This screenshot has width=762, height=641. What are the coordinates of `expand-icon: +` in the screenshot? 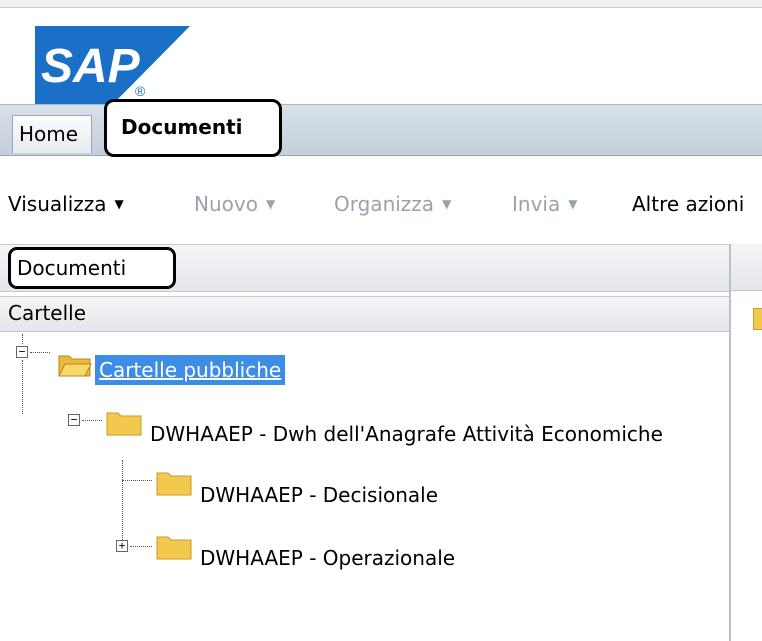 It's located at (122, 546).